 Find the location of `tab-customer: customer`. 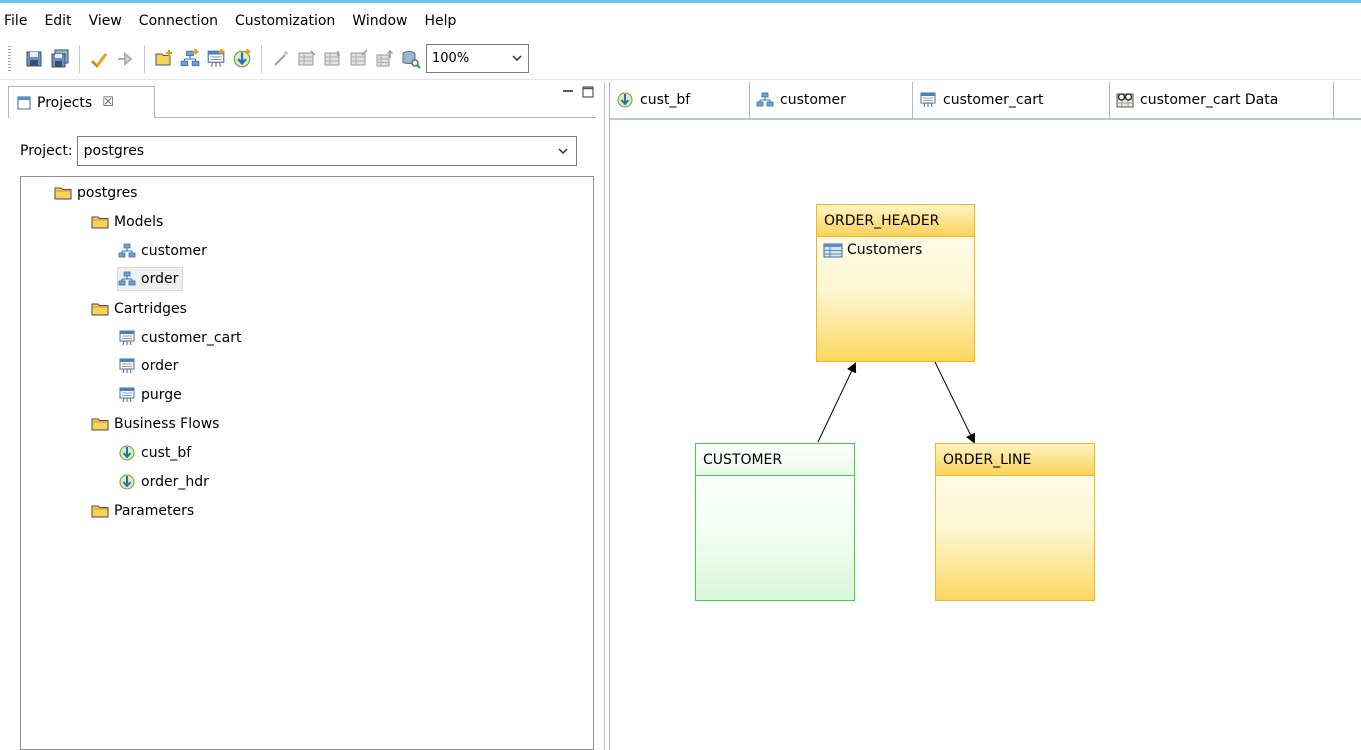

tab-customer: customer is located at coordinates (831, 100).